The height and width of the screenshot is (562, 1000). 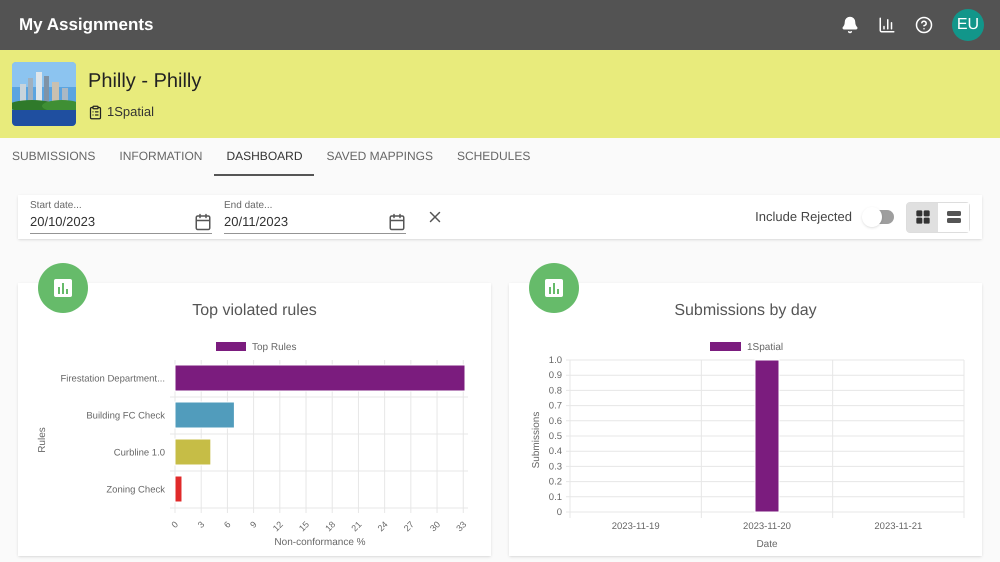 I want to click on legend-label: 1Spatial, so click(x=764, y=347).